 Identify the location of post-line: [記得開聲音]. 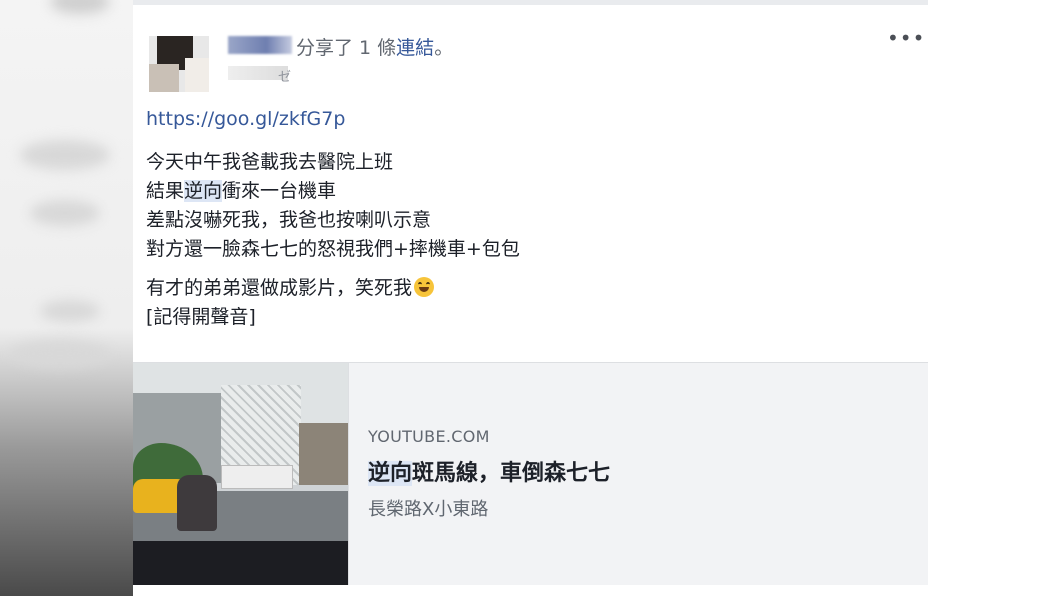
(201, 317).